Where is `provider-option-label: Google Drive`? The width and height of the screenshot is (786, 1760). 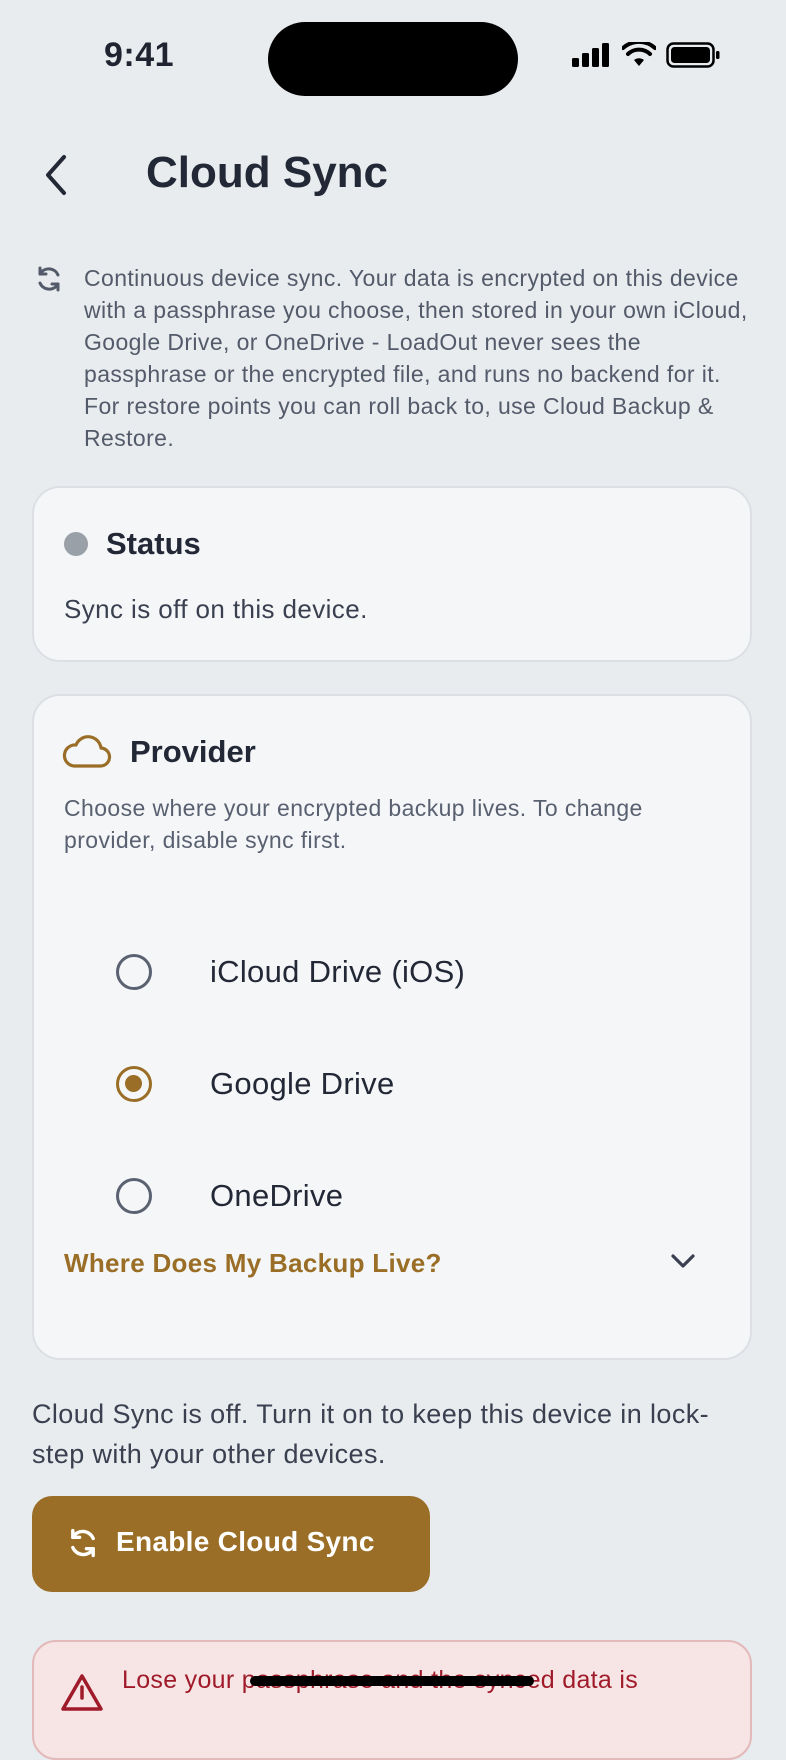
provider-option-label: Google Drive is located at coordinates (302, 1083).